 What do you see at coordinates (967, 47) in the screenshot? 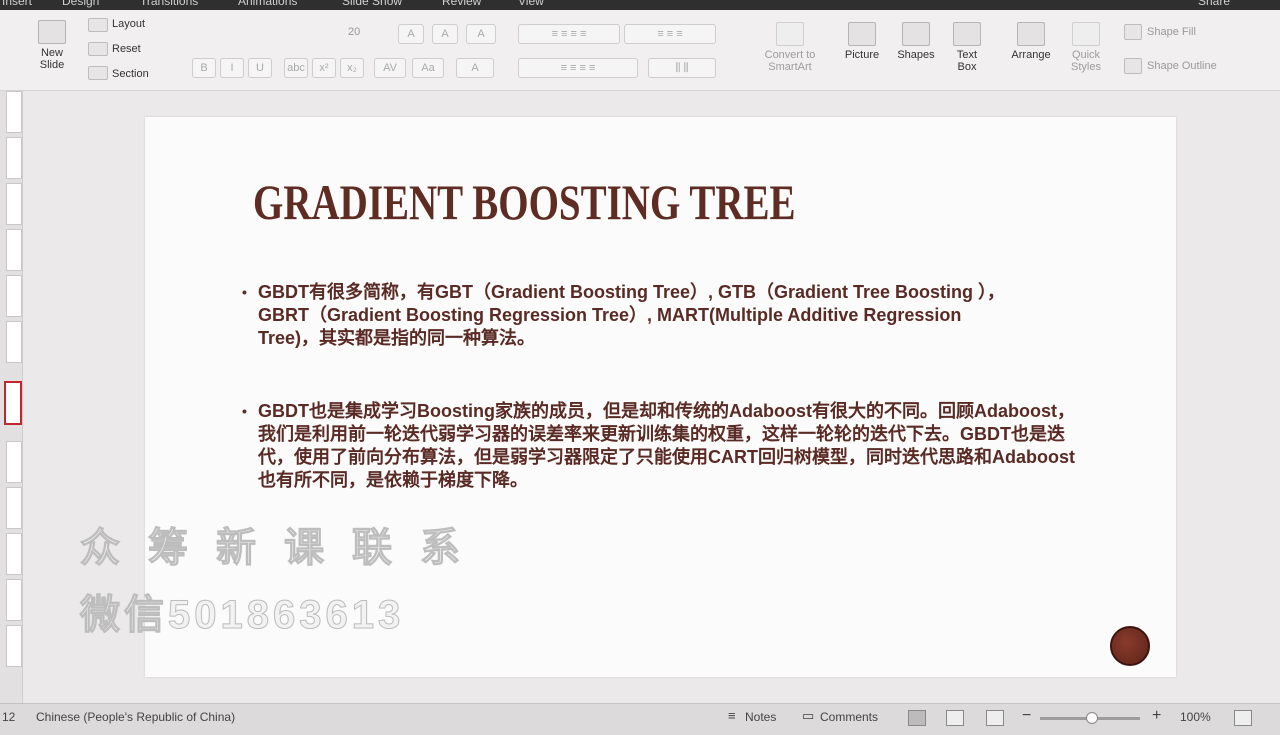
I see `text-box-button: Text Box` at bounding box center [967, 47].